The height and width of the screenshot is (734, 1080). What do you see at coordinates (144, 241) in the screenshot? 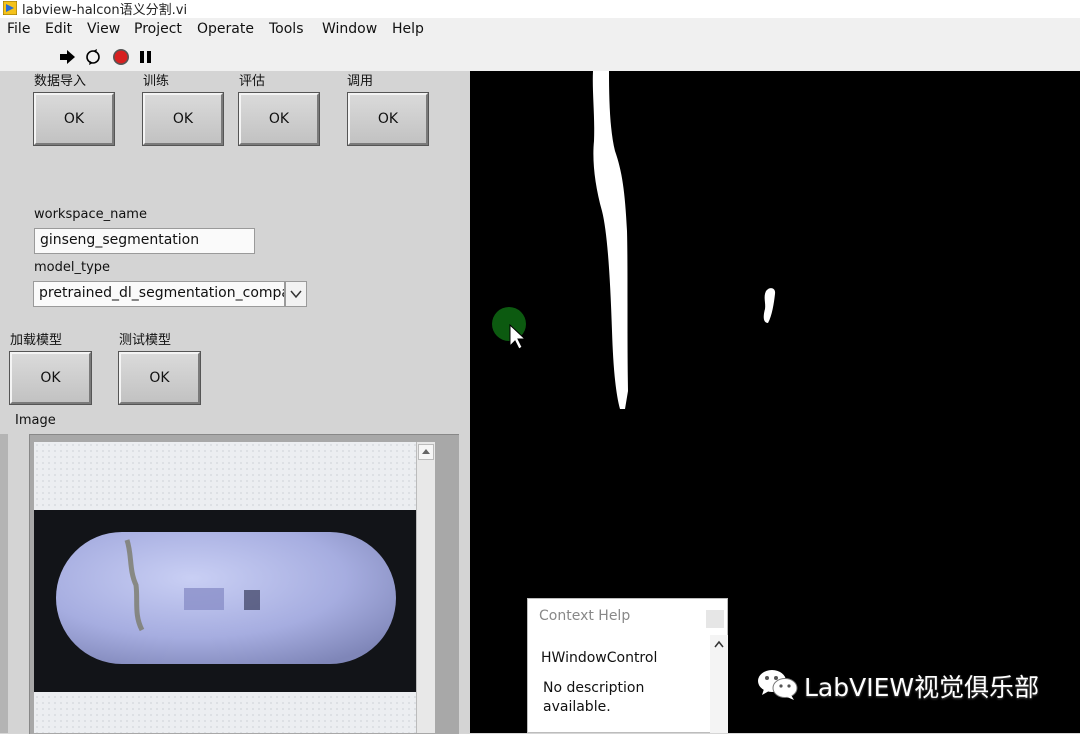
I see `workspace-name-field: ginseng_segmentation` at bounding box center [144, 241].